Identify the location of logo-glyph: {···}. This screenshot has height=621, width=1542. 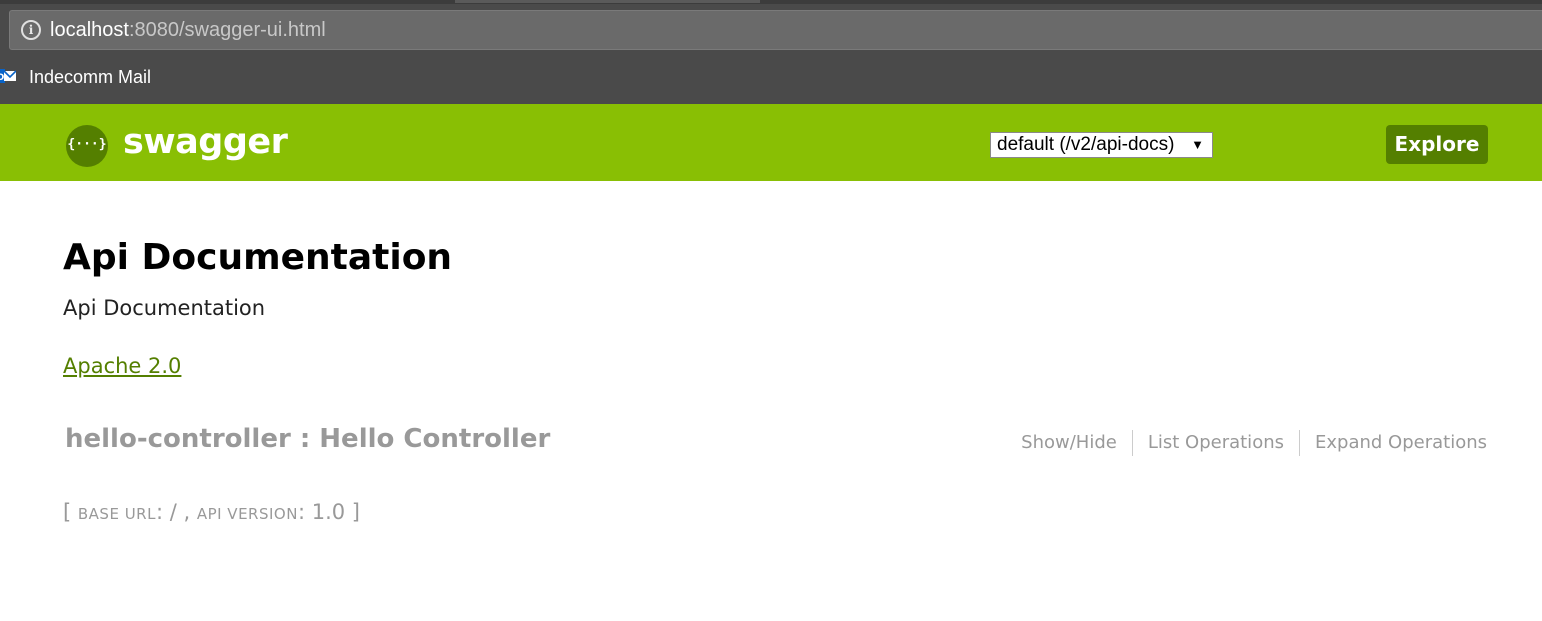
(87, 144).